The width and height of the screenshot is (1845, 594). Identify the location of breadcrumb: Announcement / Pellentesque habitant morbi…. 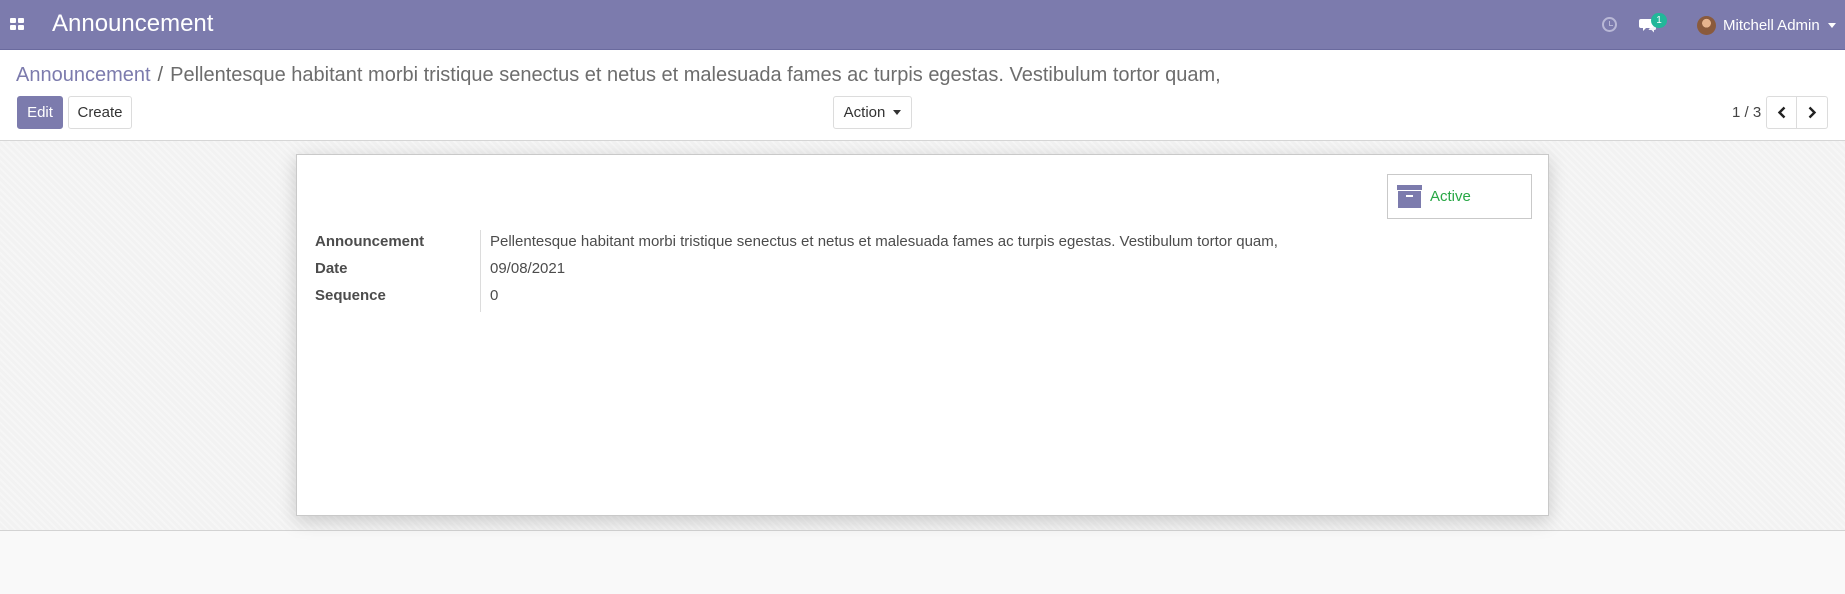
(618, 75).